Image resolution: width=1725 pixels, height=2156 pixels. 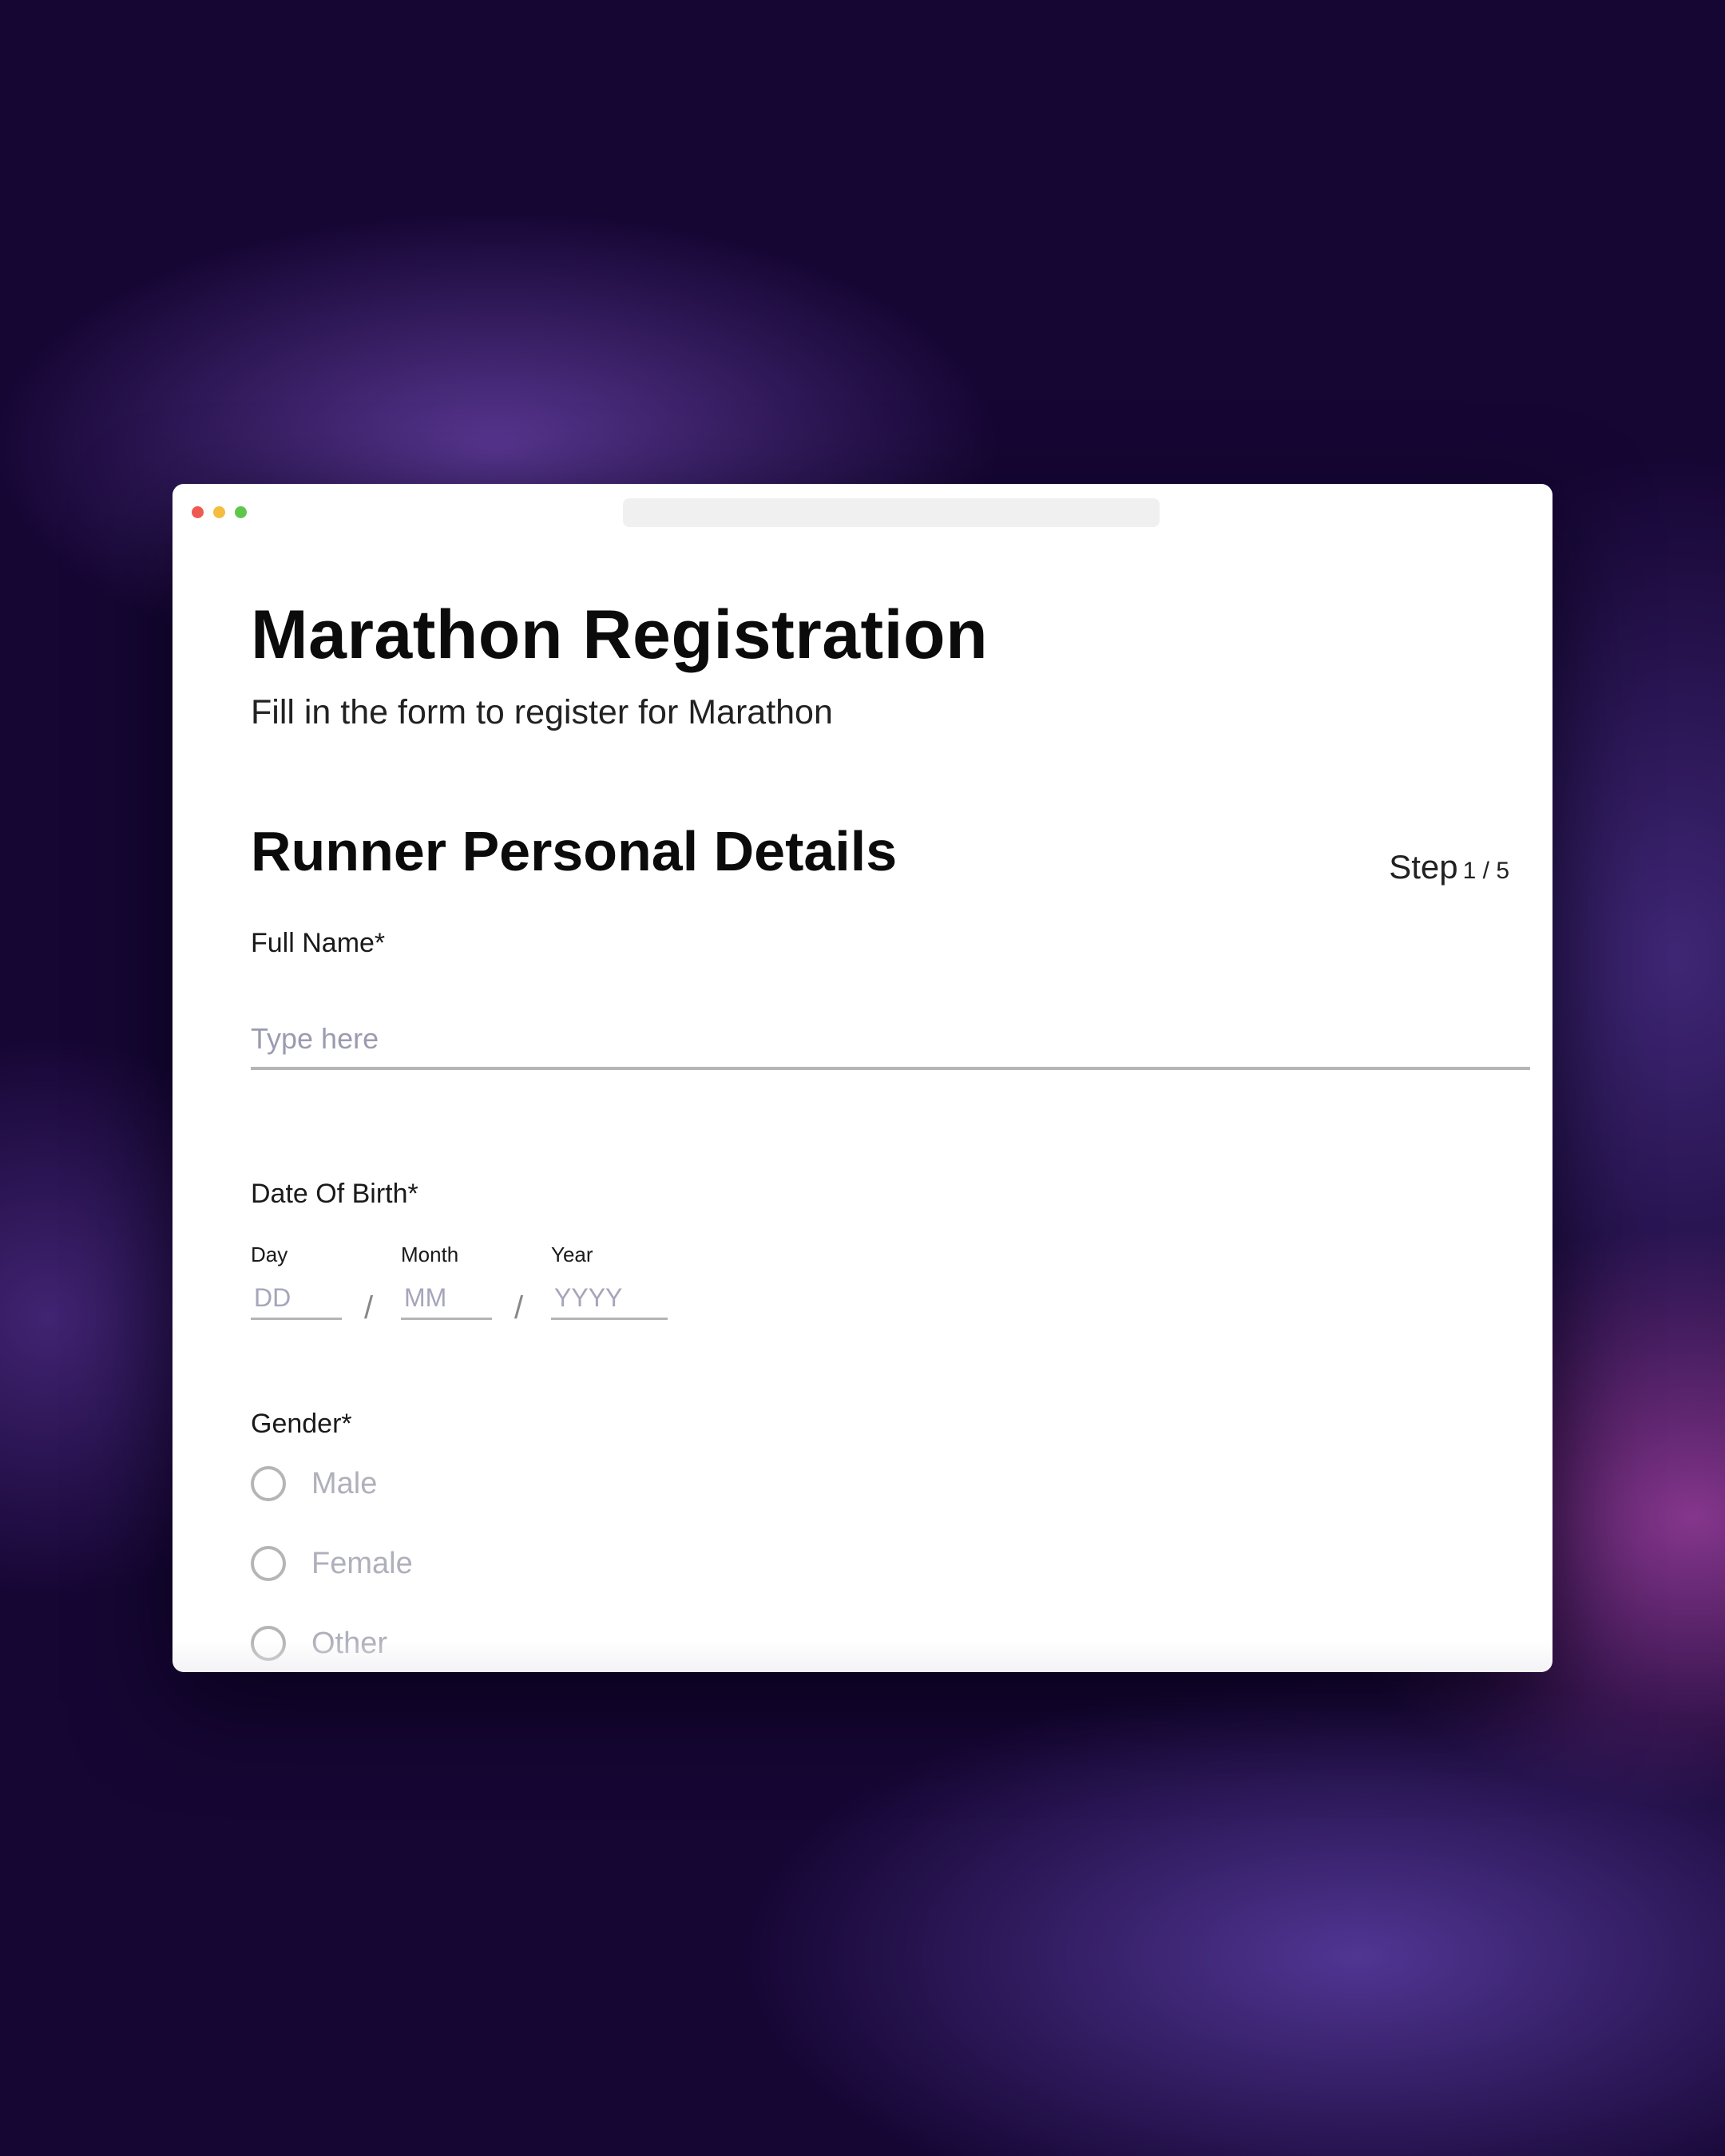 I want to click on step-word: Step, so click(x=1424, y=867).